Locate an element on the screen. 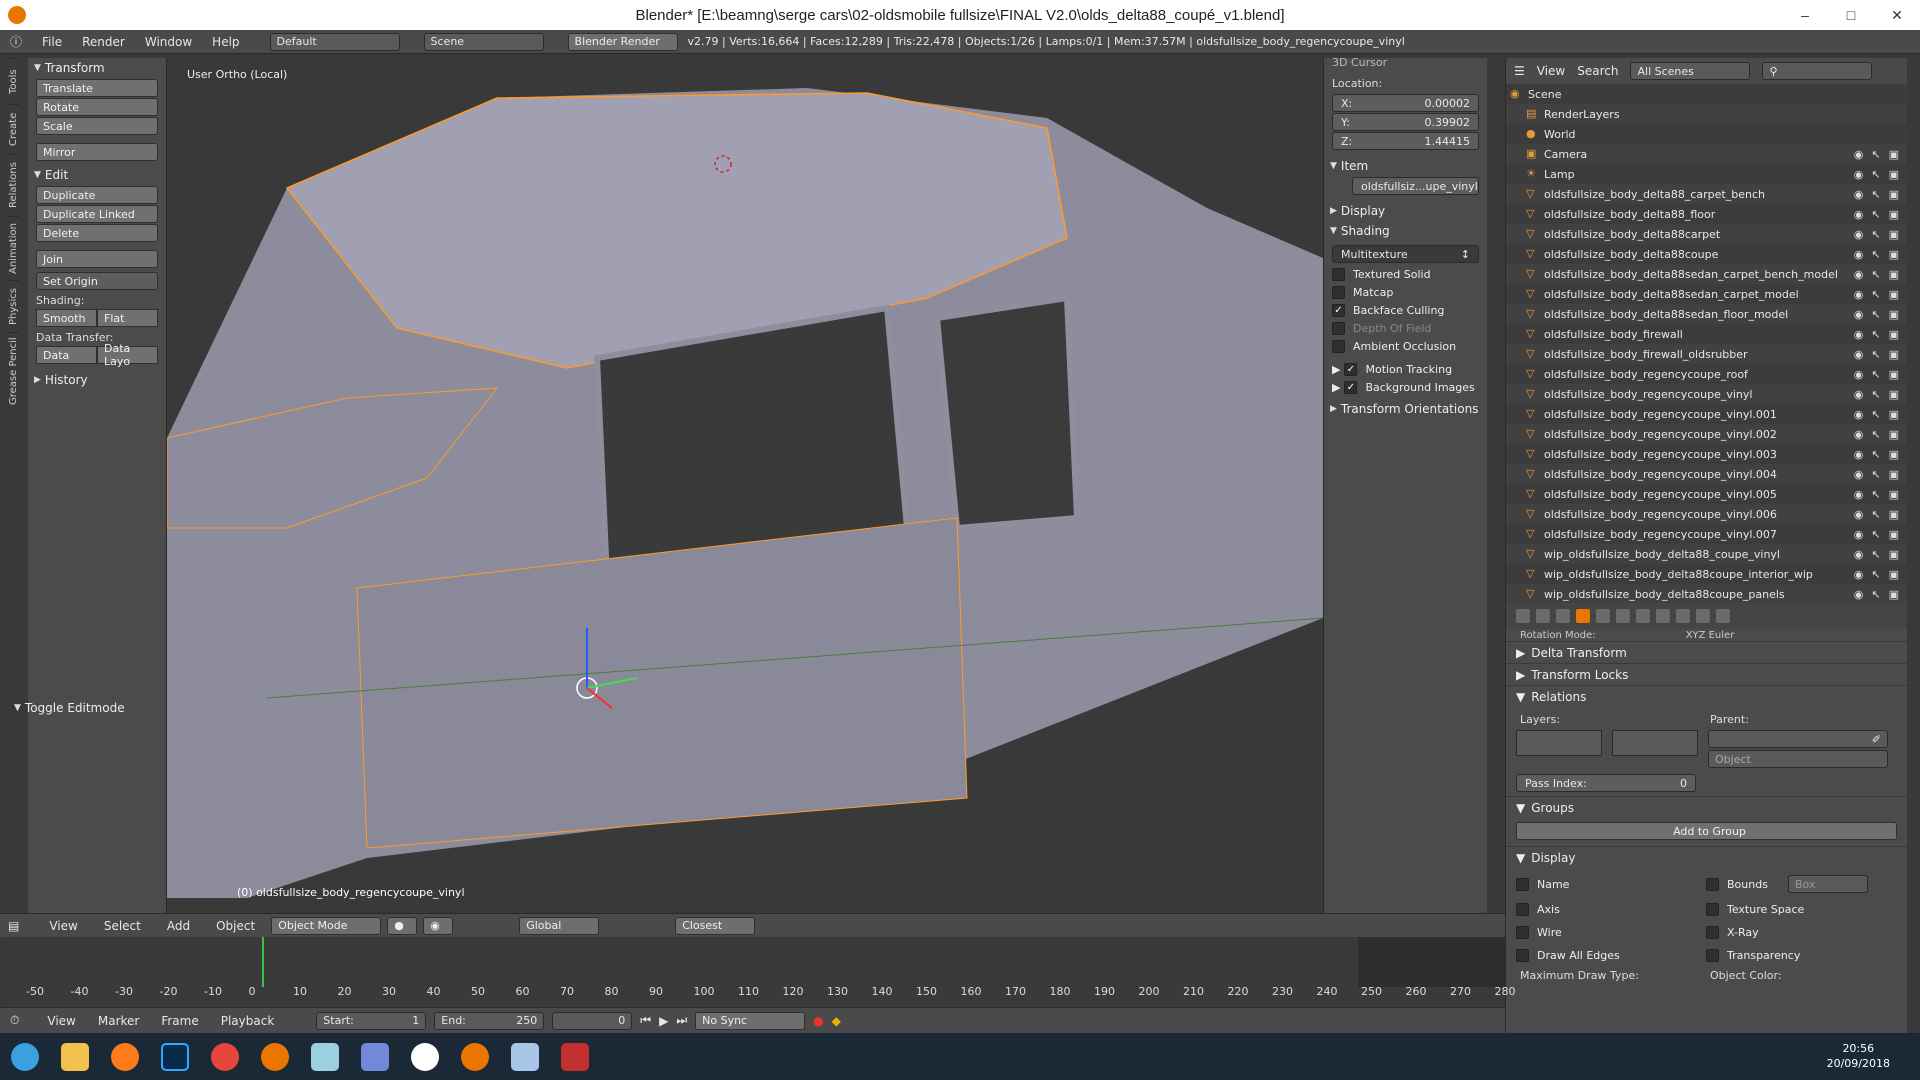  viewport-shading-select: ● is located at coordinates (402, 925).